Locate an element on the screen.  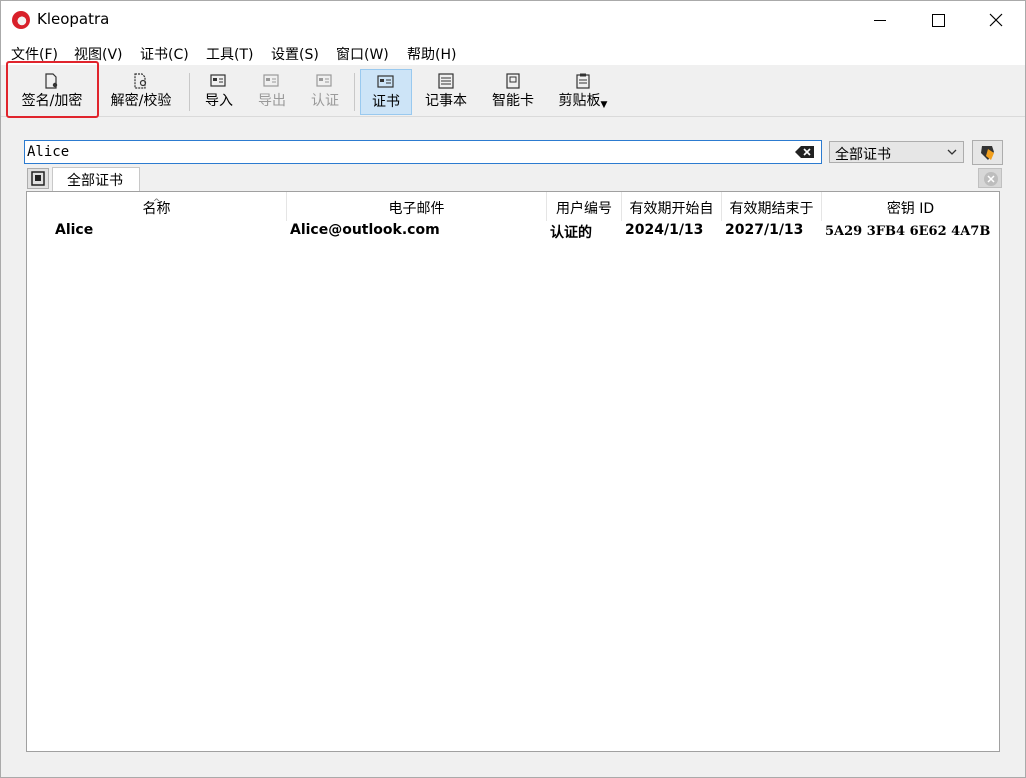
window-title: Kleopatra is located at coordinates (73, 19).